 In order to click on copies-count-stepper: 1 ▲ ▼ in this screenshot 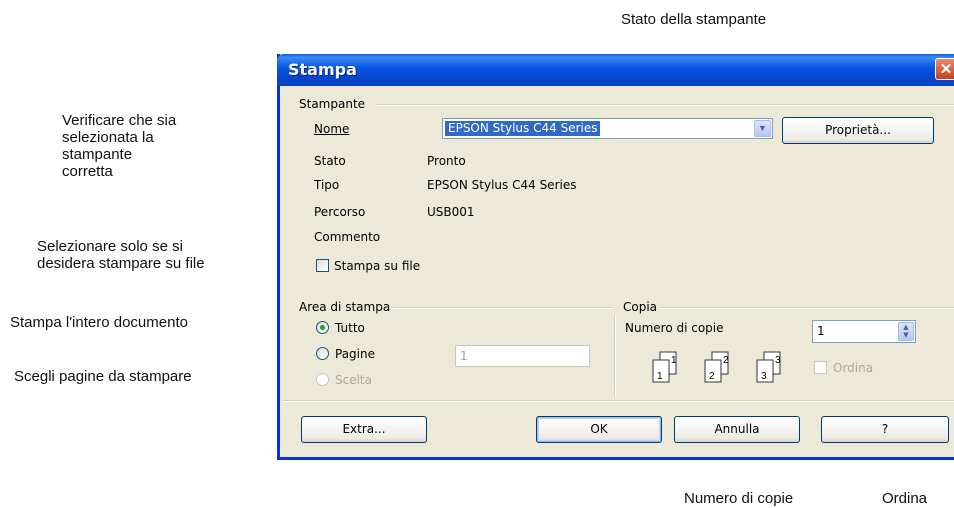, I will do `click(864, 331)`.